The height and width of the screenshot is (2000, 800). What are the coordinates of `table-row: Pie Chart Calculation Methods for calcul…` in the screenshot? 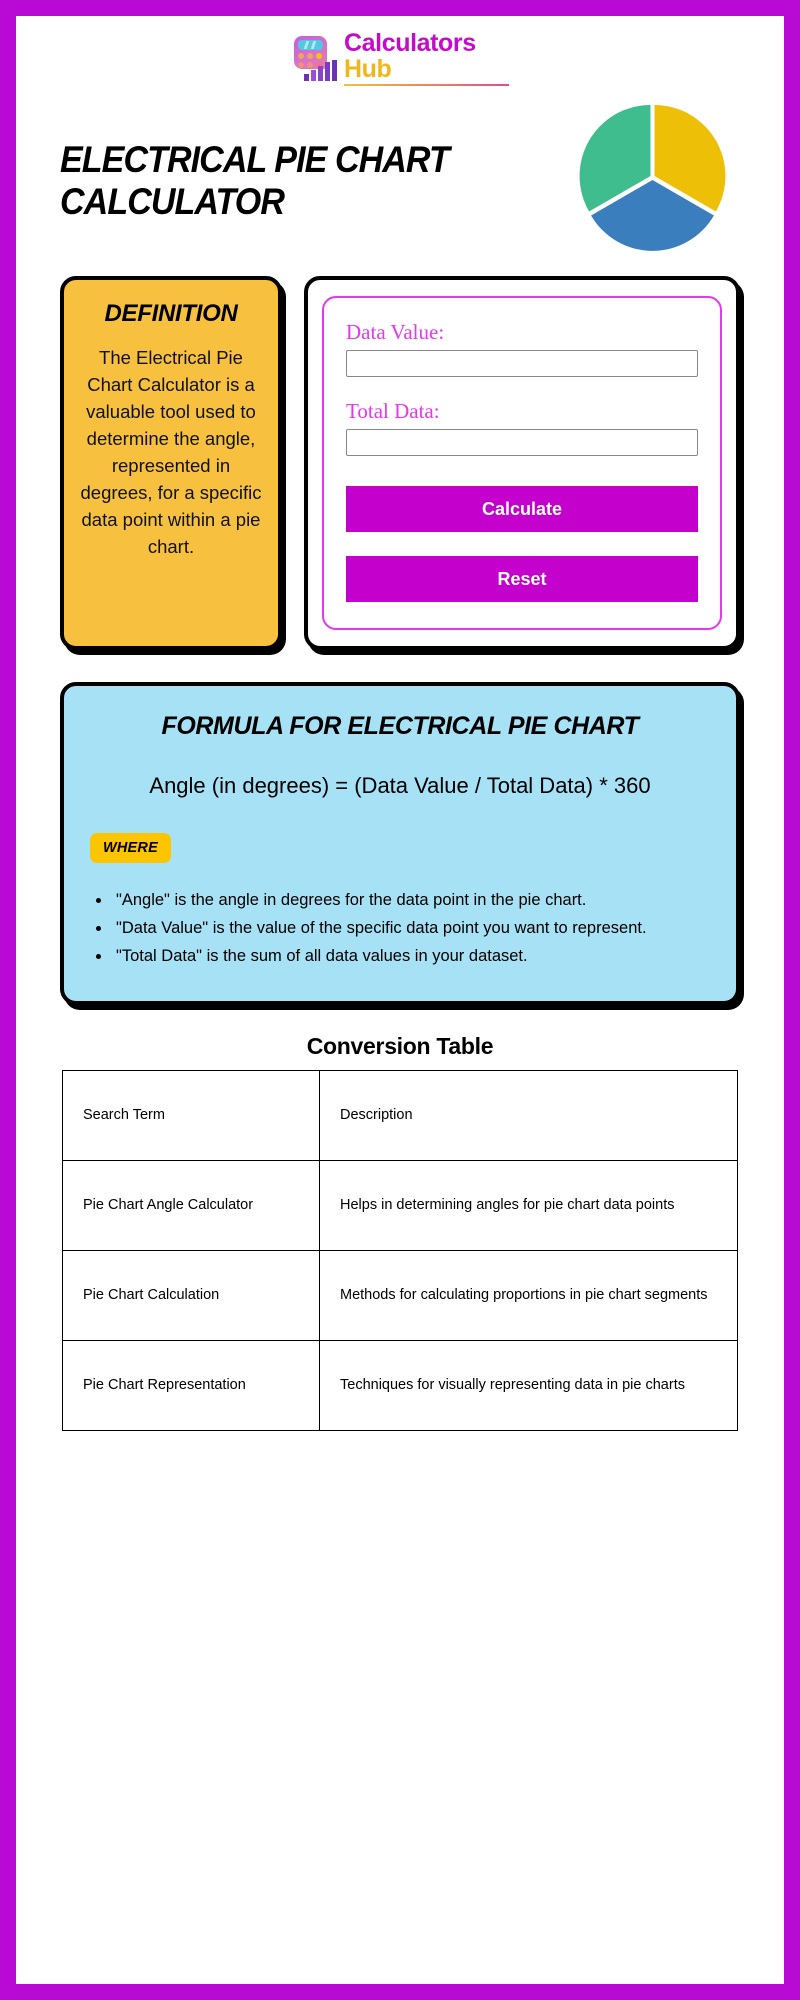 It's located at (400, 1296).